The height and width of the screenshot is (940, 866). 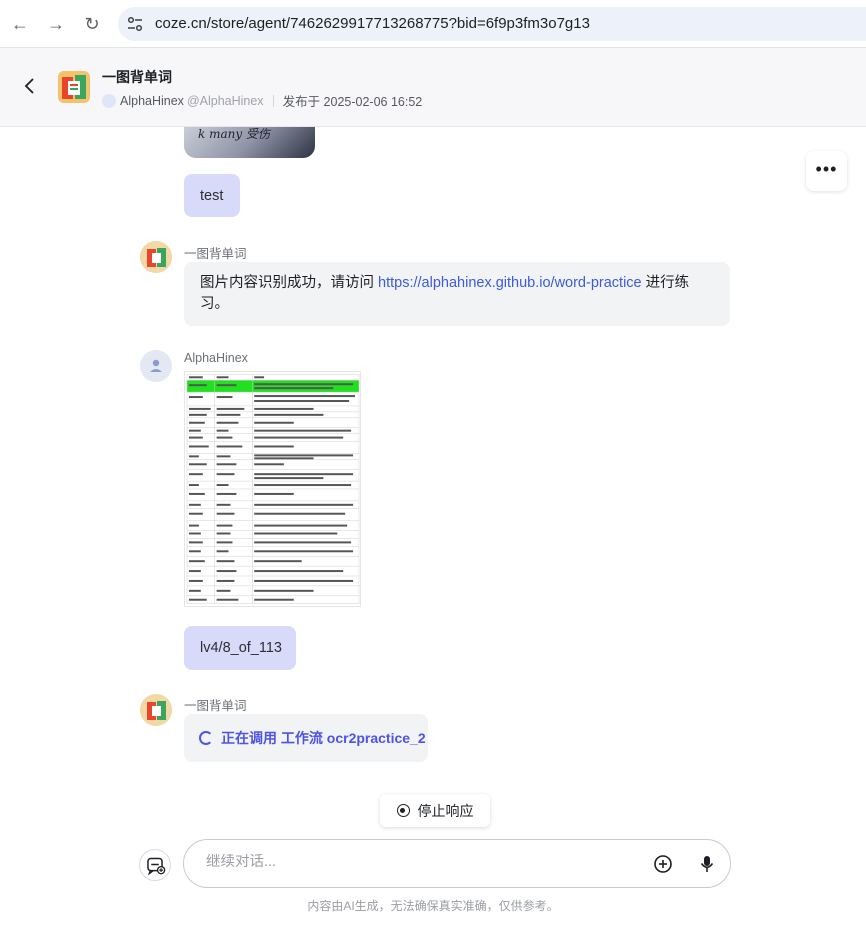 What do you see at coordinates (137, 77) in the screenshot?
I see `agent-title: 一图背单词` at bounding box center [137, 77].